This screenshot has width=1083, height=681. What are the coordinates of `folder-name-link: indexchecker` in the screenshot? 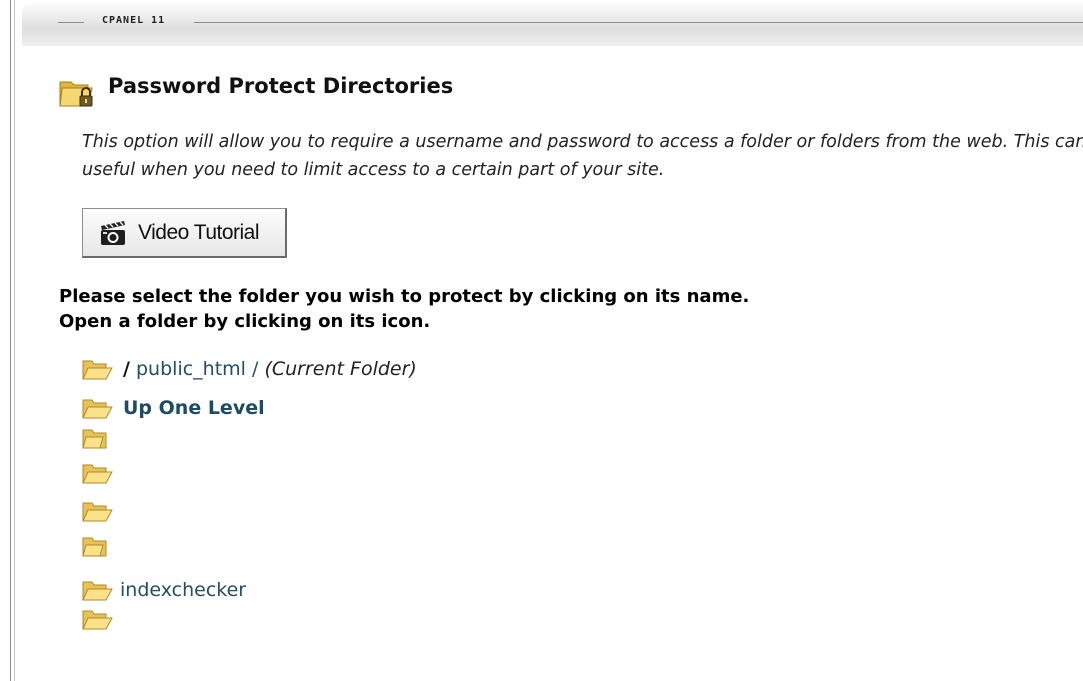 It's located at (183, 590).